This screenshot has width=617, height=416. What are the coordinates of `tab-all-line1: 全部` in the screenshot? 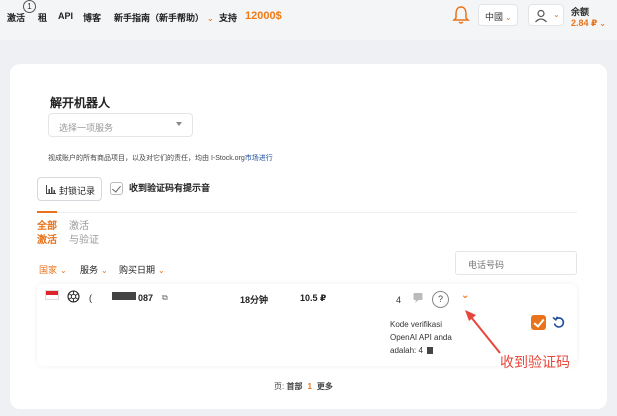 It's located at (47, 226).